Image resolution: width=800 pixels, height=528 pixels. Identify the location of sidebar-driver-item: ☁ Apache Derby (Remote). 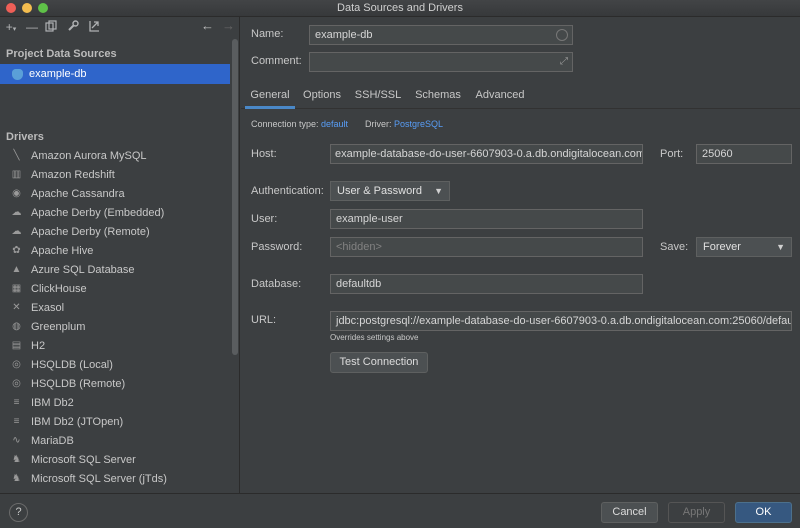
(115, 231).